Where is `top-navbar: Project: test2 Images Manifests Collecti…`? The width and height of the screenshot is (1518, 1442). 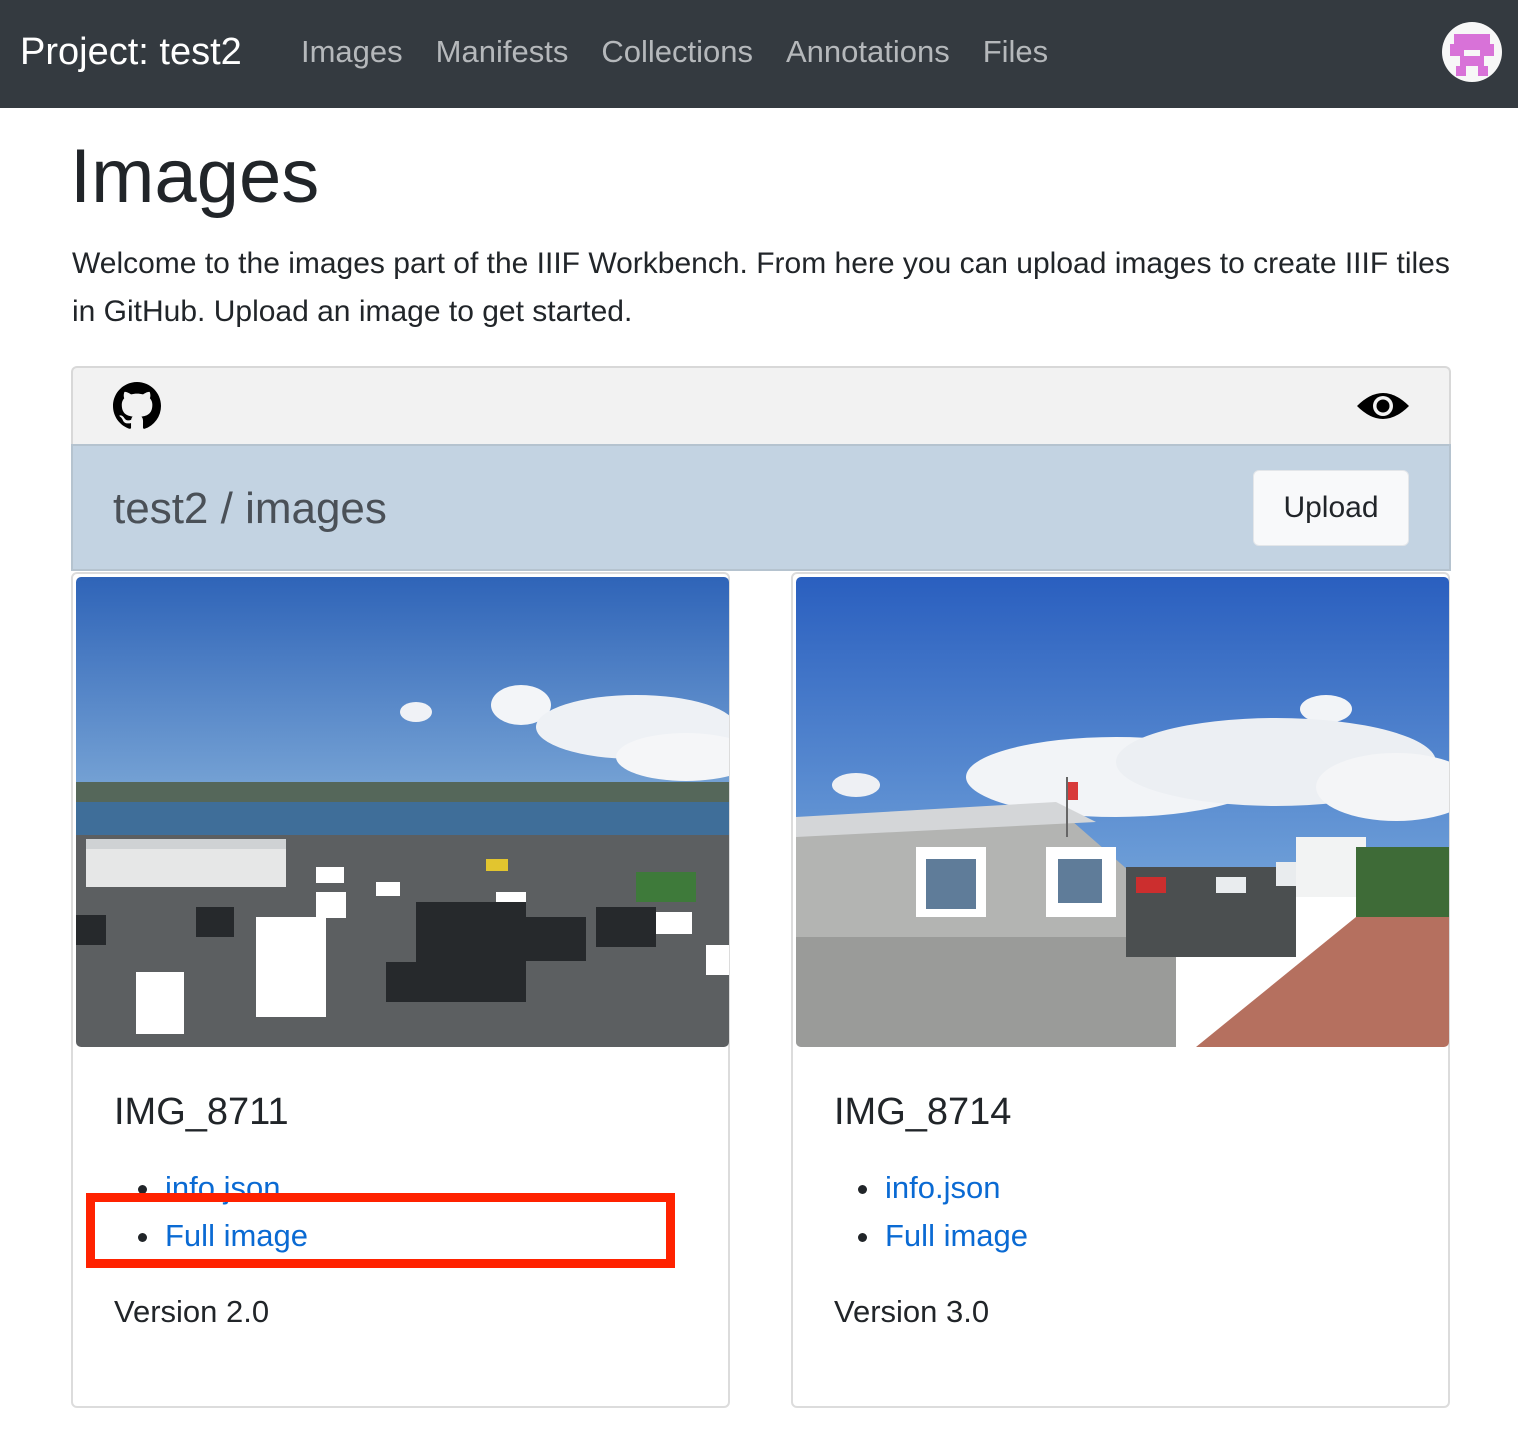
top-navbar: Project: test2 Images Manifests Collecti… is located at coordinates (759, 54).